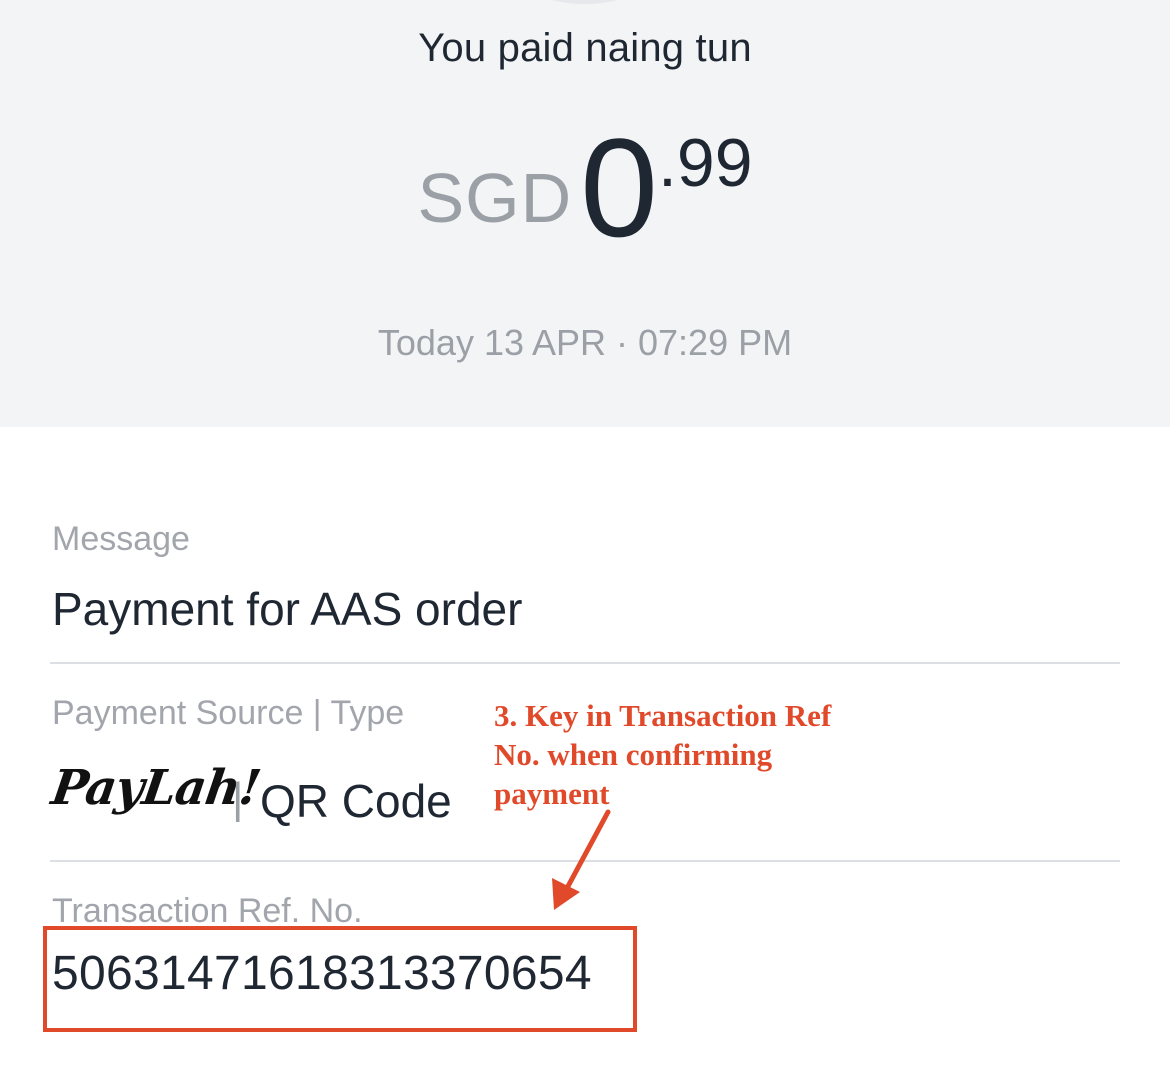 This screenshot has height=1083, width=1170. Describe the element at coordinates (581, 859) in the screenshot. I see `annotation-arrow-icon` at that location.